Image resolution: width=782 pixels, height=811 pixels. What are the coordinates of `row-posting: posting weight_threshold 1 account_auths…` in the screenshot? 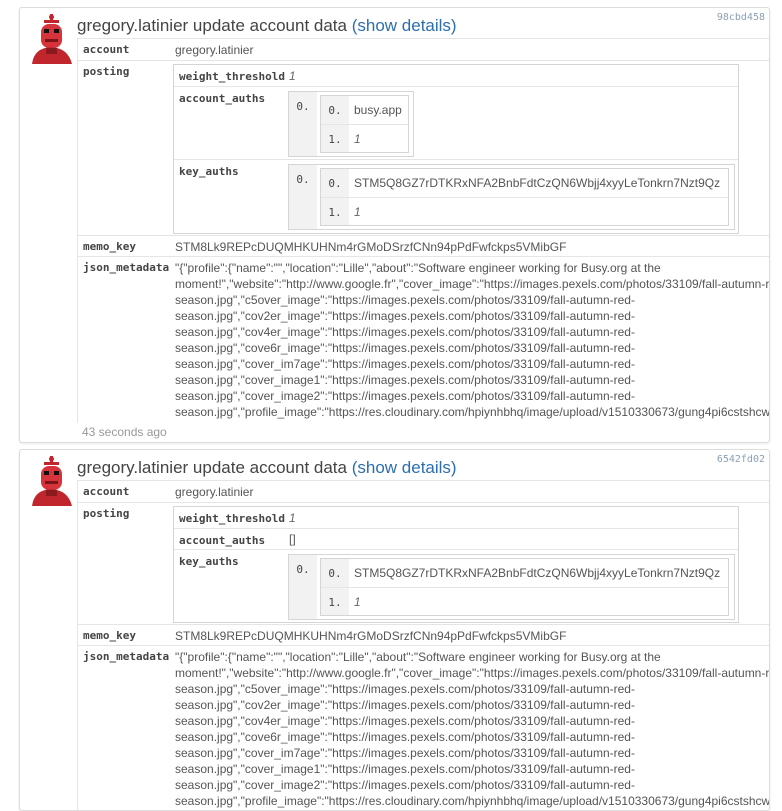 It's located at (423, 564).